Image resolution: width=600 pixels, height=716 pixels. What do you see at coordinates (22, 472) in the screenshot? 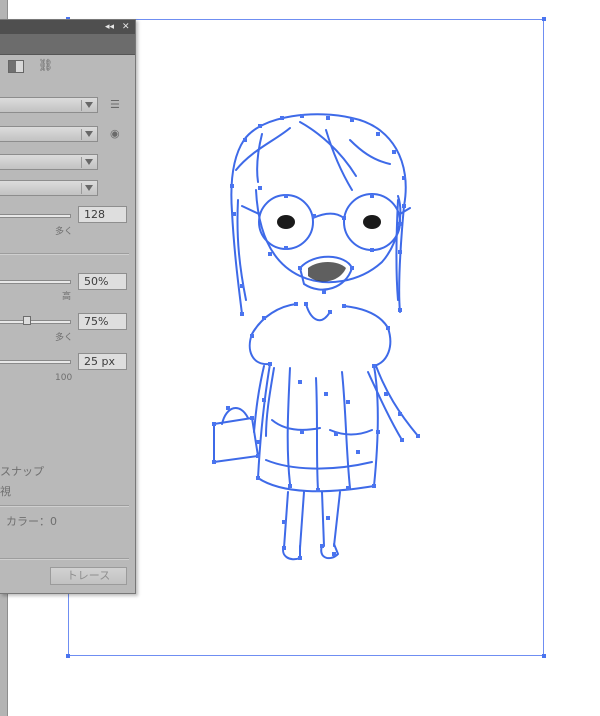
I see `snap-label: スナップ` at bounding box center [22, 472].